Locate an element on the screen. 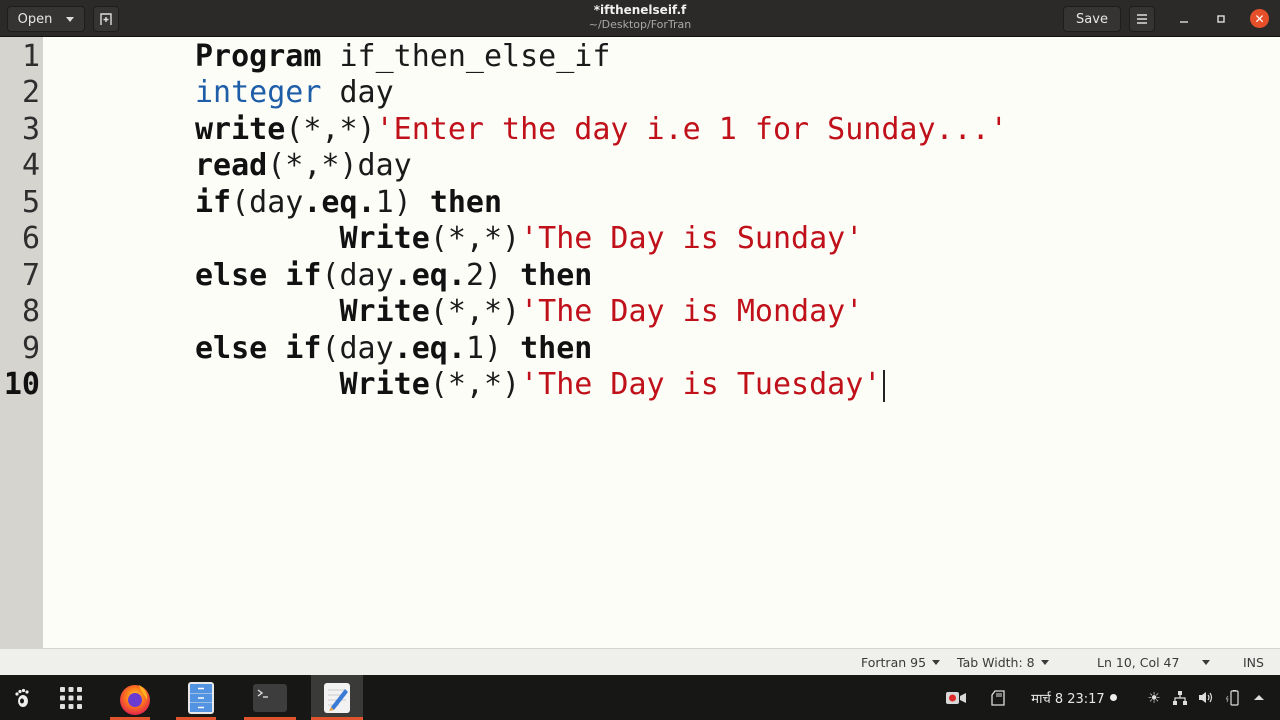 The image size is (1280, 720). line-number: 1 is located at coordinates (30, 56).